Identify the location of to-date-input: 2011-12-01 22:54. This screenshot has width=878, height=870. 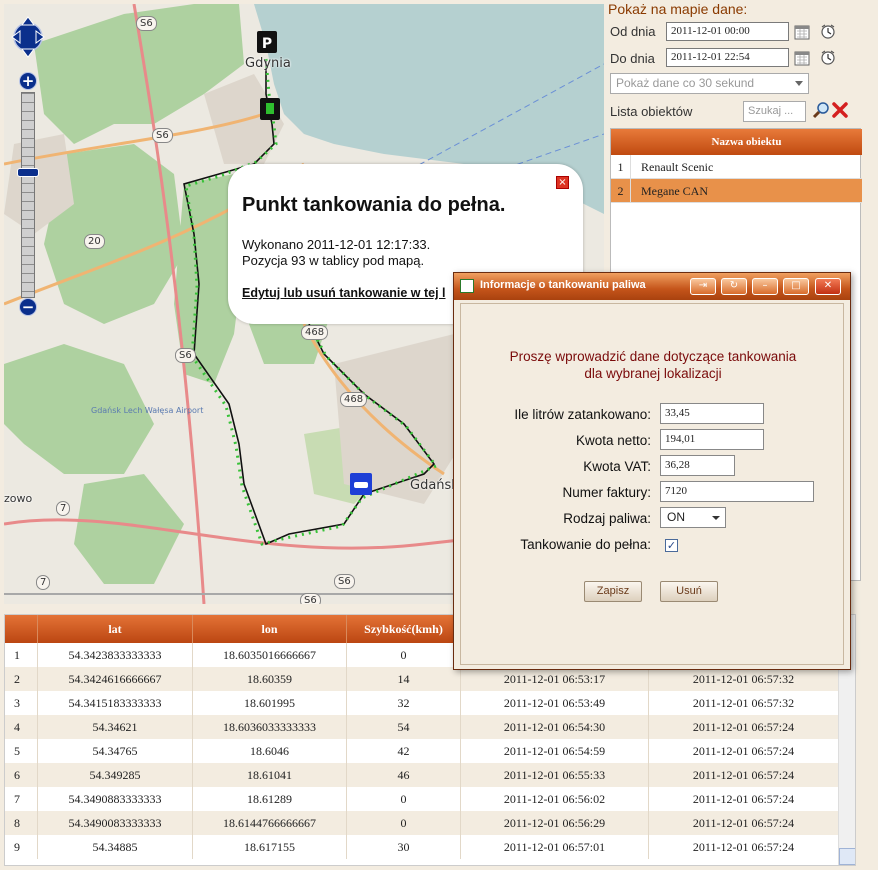
(727, 57).